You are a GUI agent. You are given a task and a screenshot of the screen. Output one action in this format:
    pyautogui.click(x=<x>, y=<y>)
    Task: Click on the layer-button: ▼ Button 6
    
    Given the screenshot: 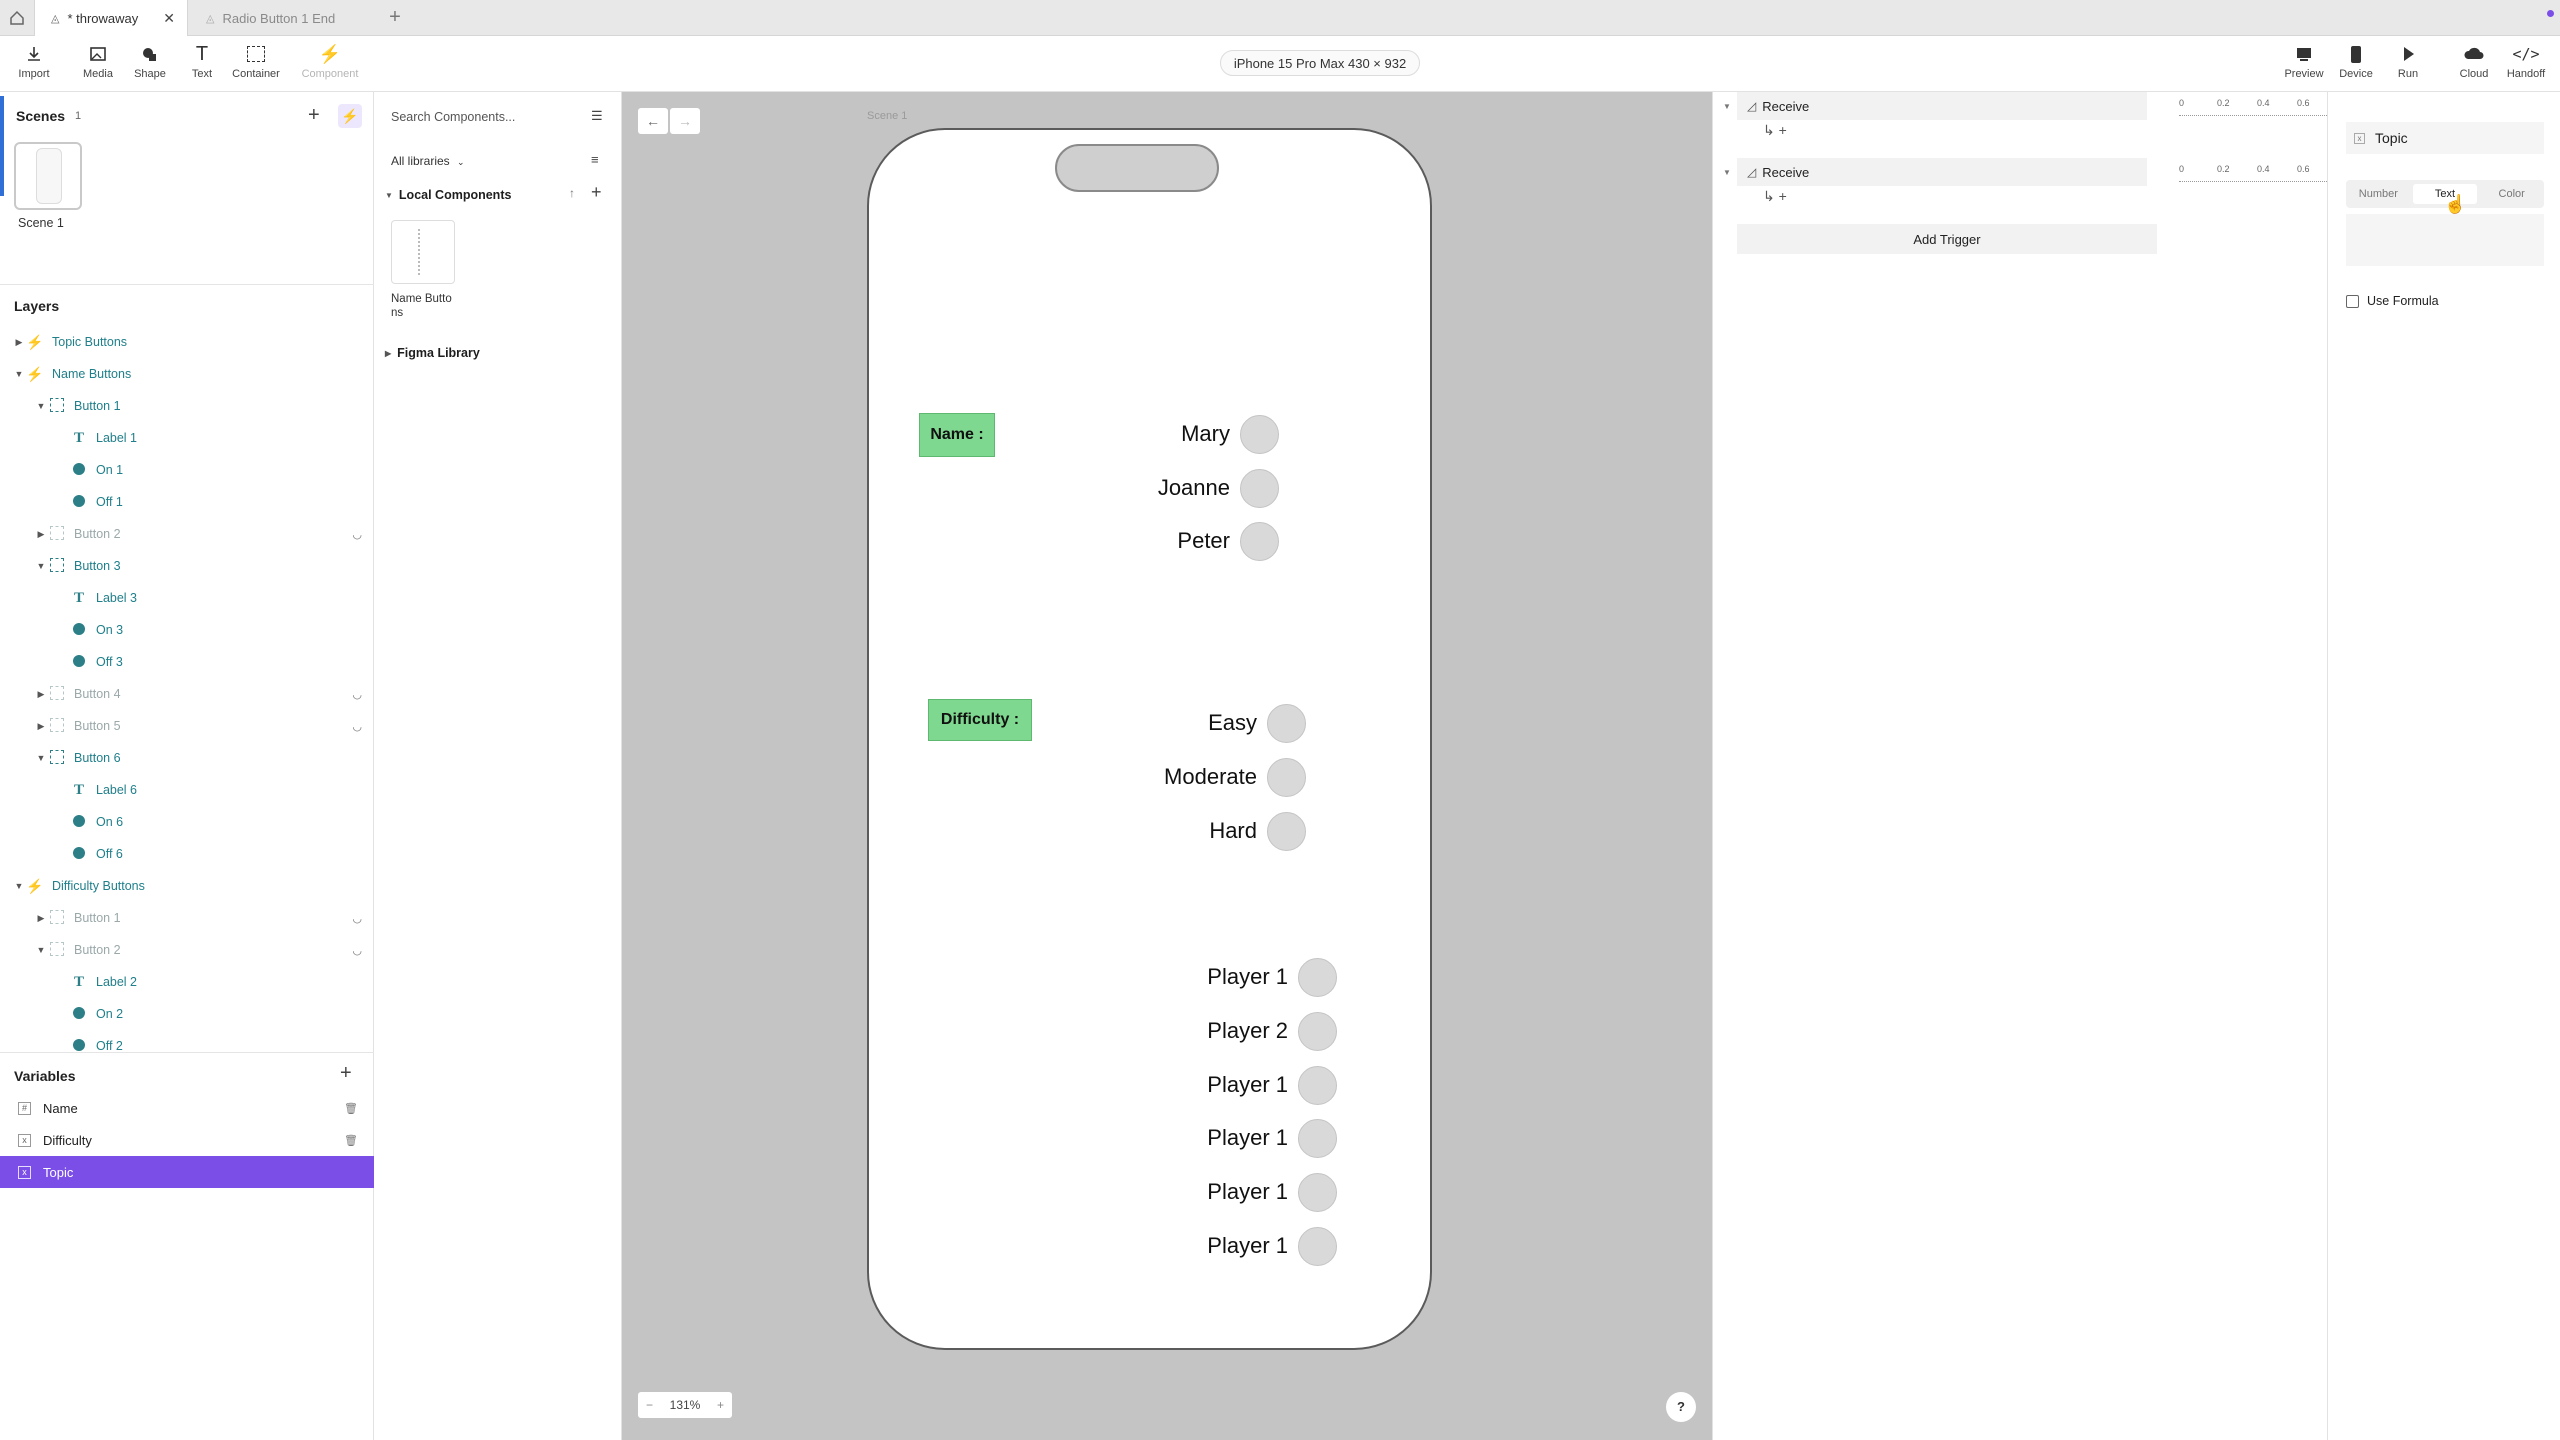 What is the action you would take?
    pyautogui.click(x=187, y=758)
    